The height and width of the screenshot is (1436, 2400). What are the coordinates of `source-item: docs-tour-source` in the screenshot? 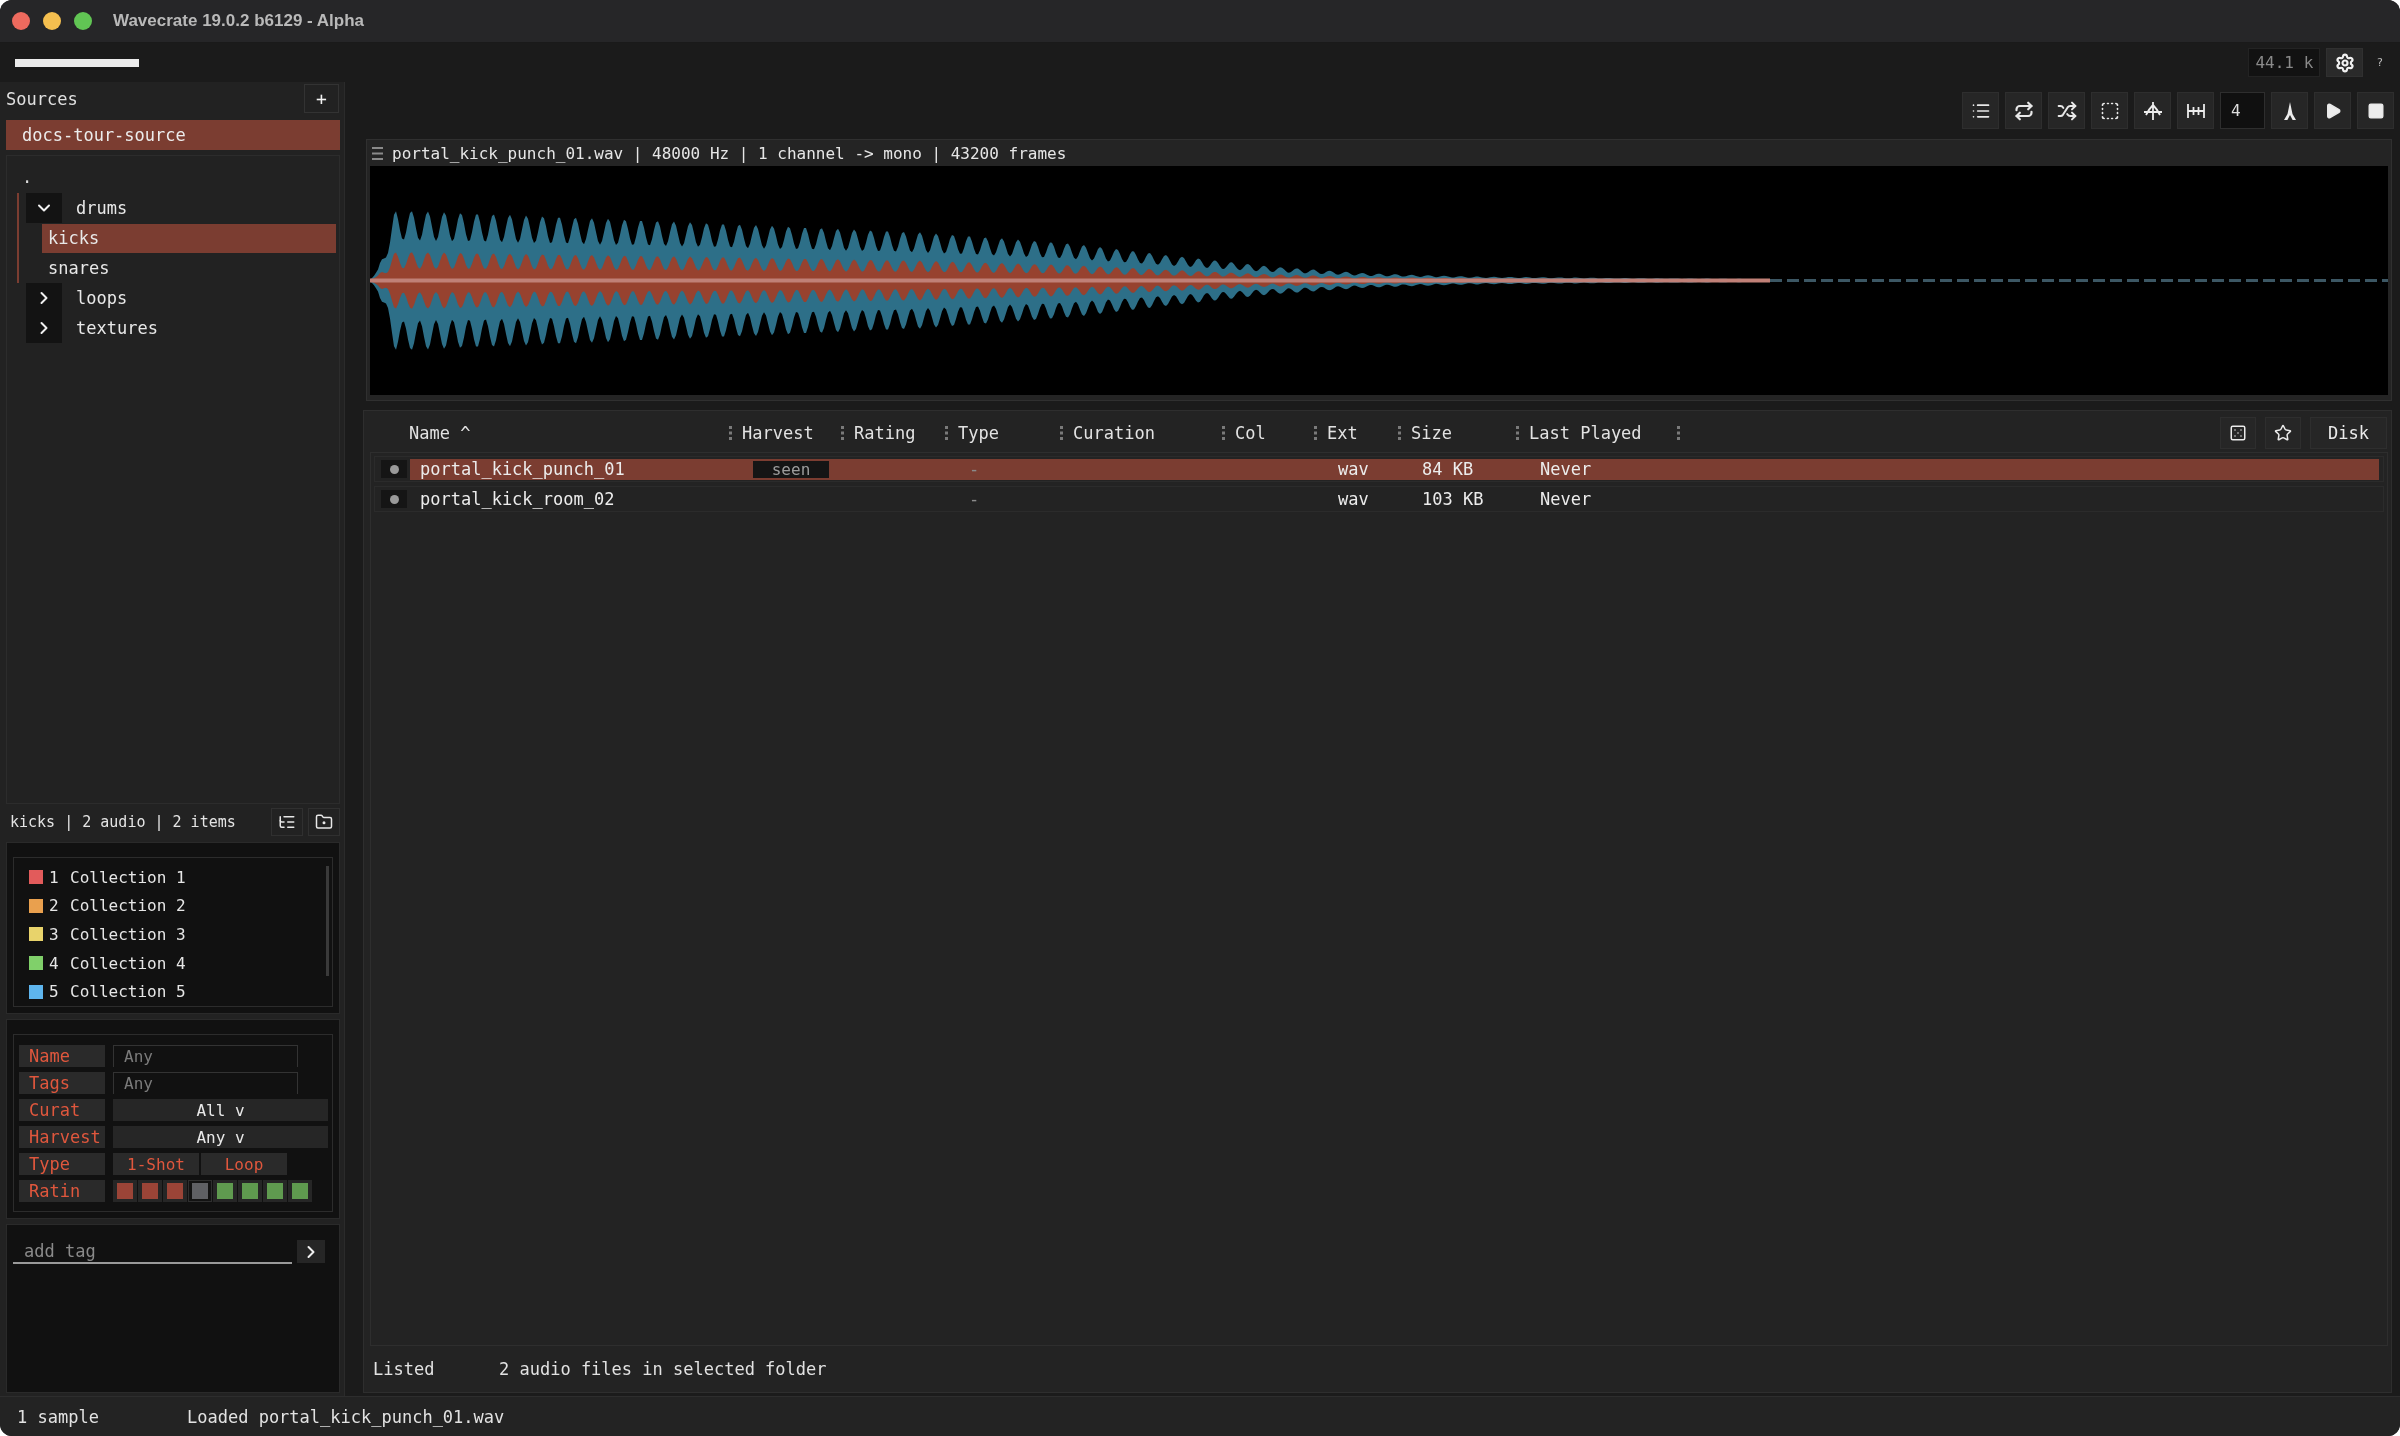 It's located at (173, 135).